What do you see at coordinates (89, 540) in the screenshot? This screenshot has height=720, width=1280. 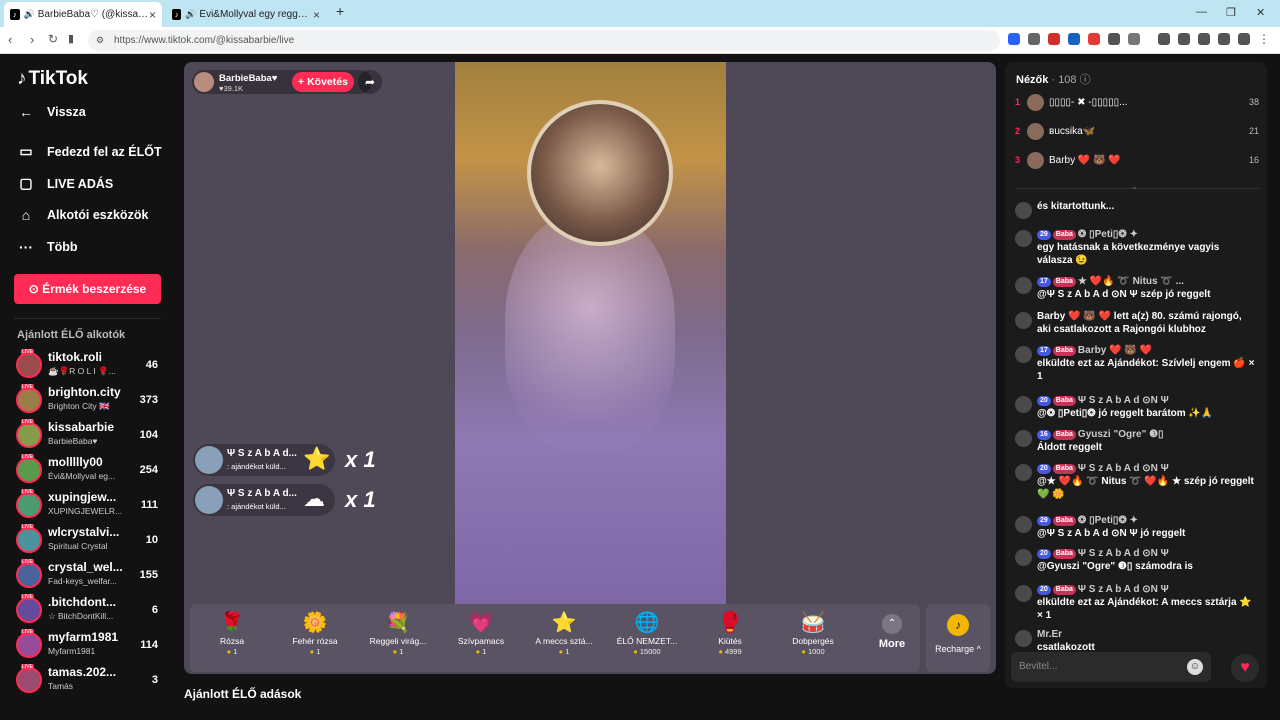 I see `creator-item: LIVE wlcrystalvi... Spiritual Crystal 10` at bounding box center [89, 540].